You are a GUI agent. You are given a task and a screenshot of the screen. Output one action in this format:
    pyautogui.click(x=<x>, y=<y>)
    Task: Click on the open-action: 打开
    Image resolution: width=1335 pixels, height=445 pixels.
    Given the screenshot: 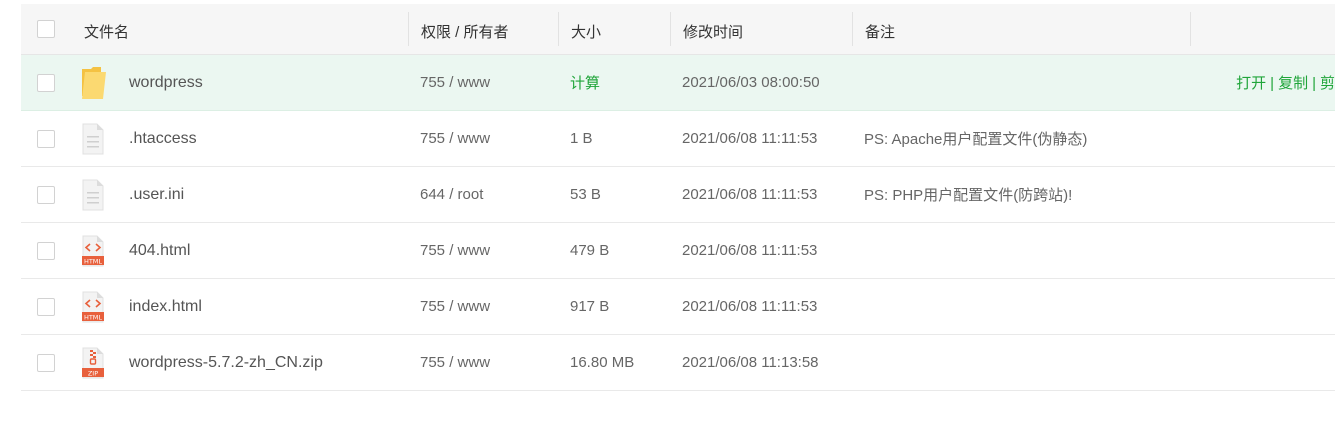 What is the action you would take?
    pyautogui.click(x=1251, y=83)
    